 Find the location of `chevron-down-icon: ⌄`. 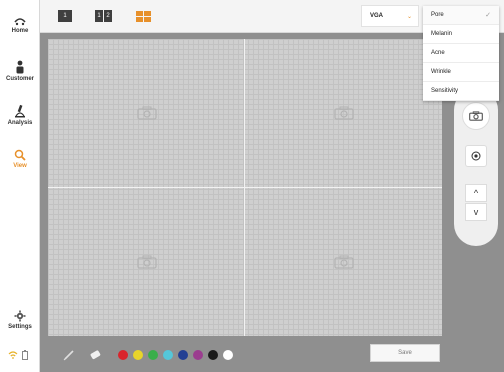

chevron-down-icon: ⌄ is located at coordinates (409, 17).